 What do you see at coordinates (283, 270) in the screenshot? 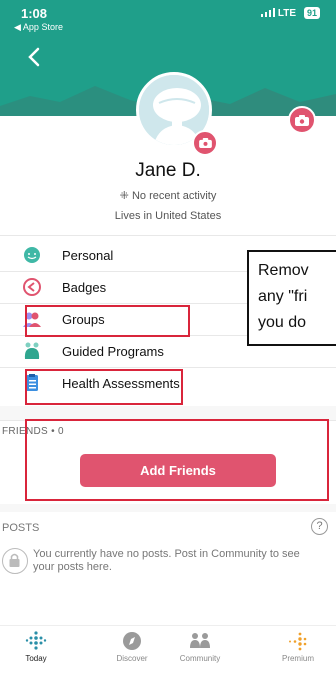
I see `annotation-line: Remov` at bounding box center [283, 270].